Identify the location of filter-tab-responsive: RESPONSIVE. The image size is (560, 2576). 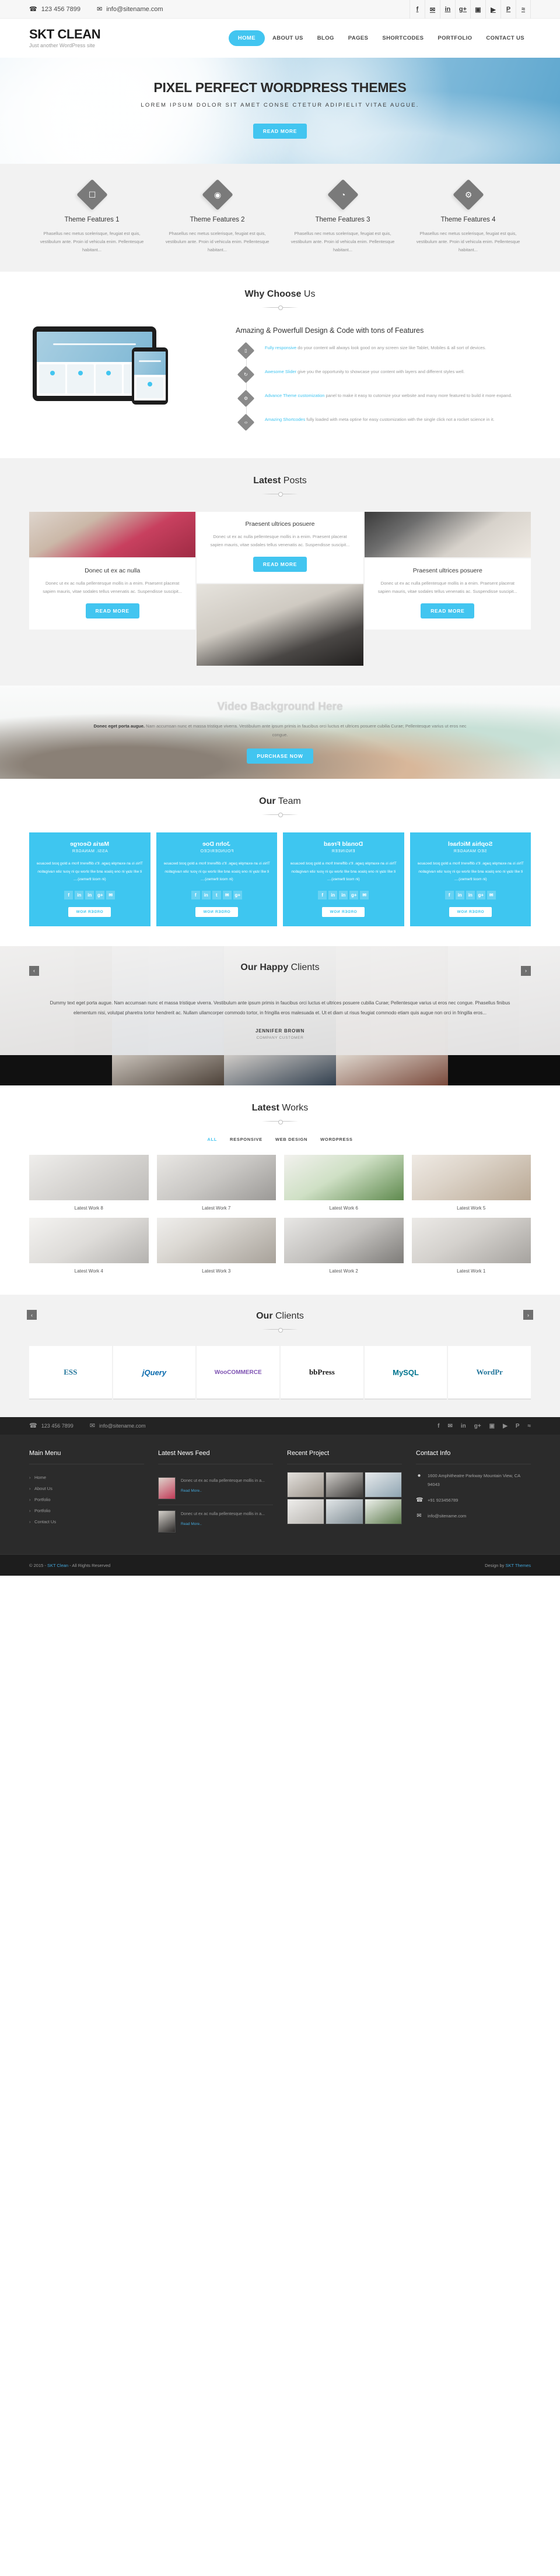
(246, 1139).